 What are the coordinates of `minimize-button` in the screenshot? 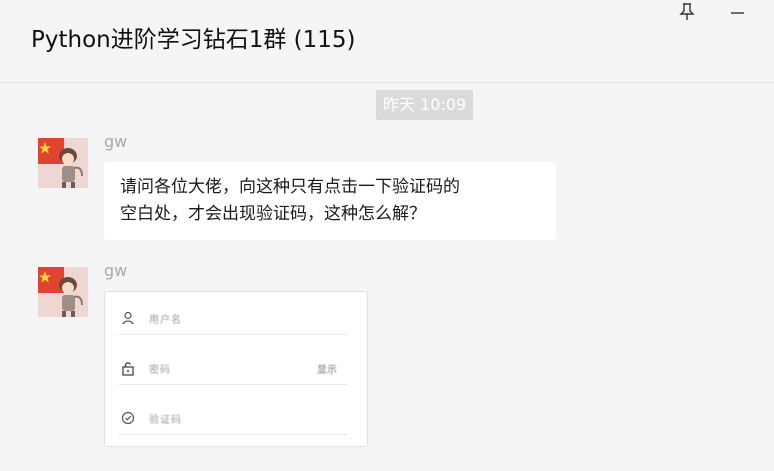 It's located at (737, 12).